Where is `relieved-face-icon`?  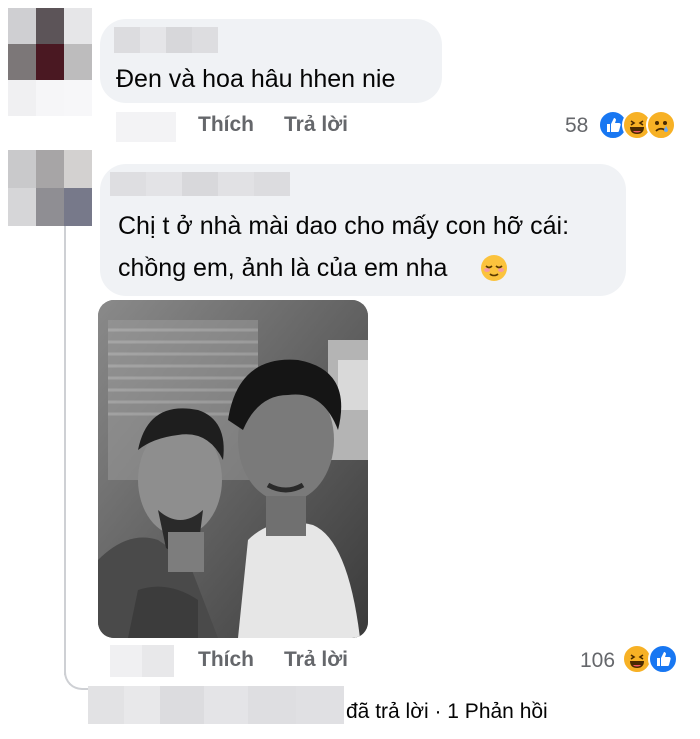
relieved-face-icon is located at coordinates (494, 268).